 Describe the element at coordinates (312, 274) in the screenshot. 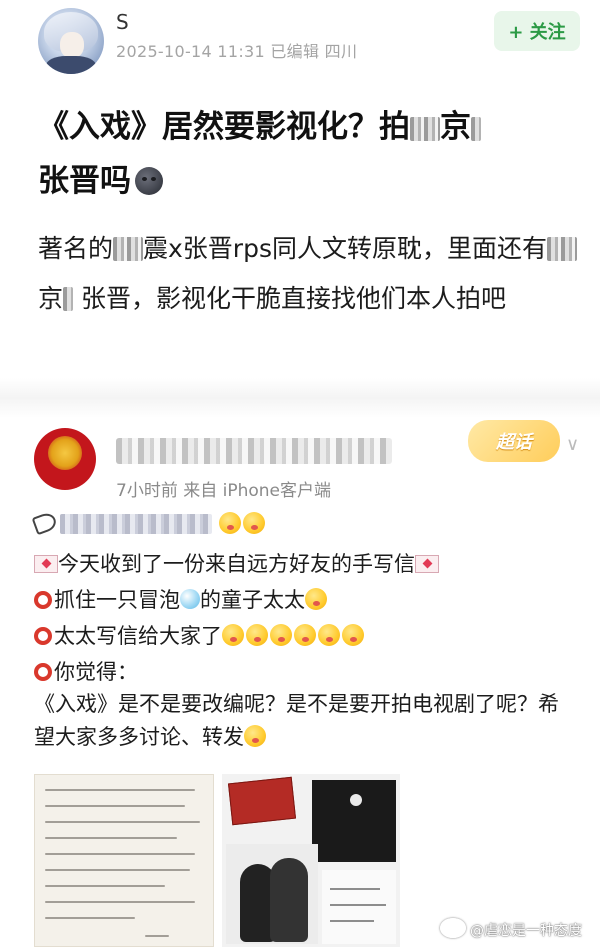

I see `post-body: 著名的 震x张晋rps同人文转原耽，里面还有京 张晋，影视化干脆直接找他们本人拍吧` at that location.